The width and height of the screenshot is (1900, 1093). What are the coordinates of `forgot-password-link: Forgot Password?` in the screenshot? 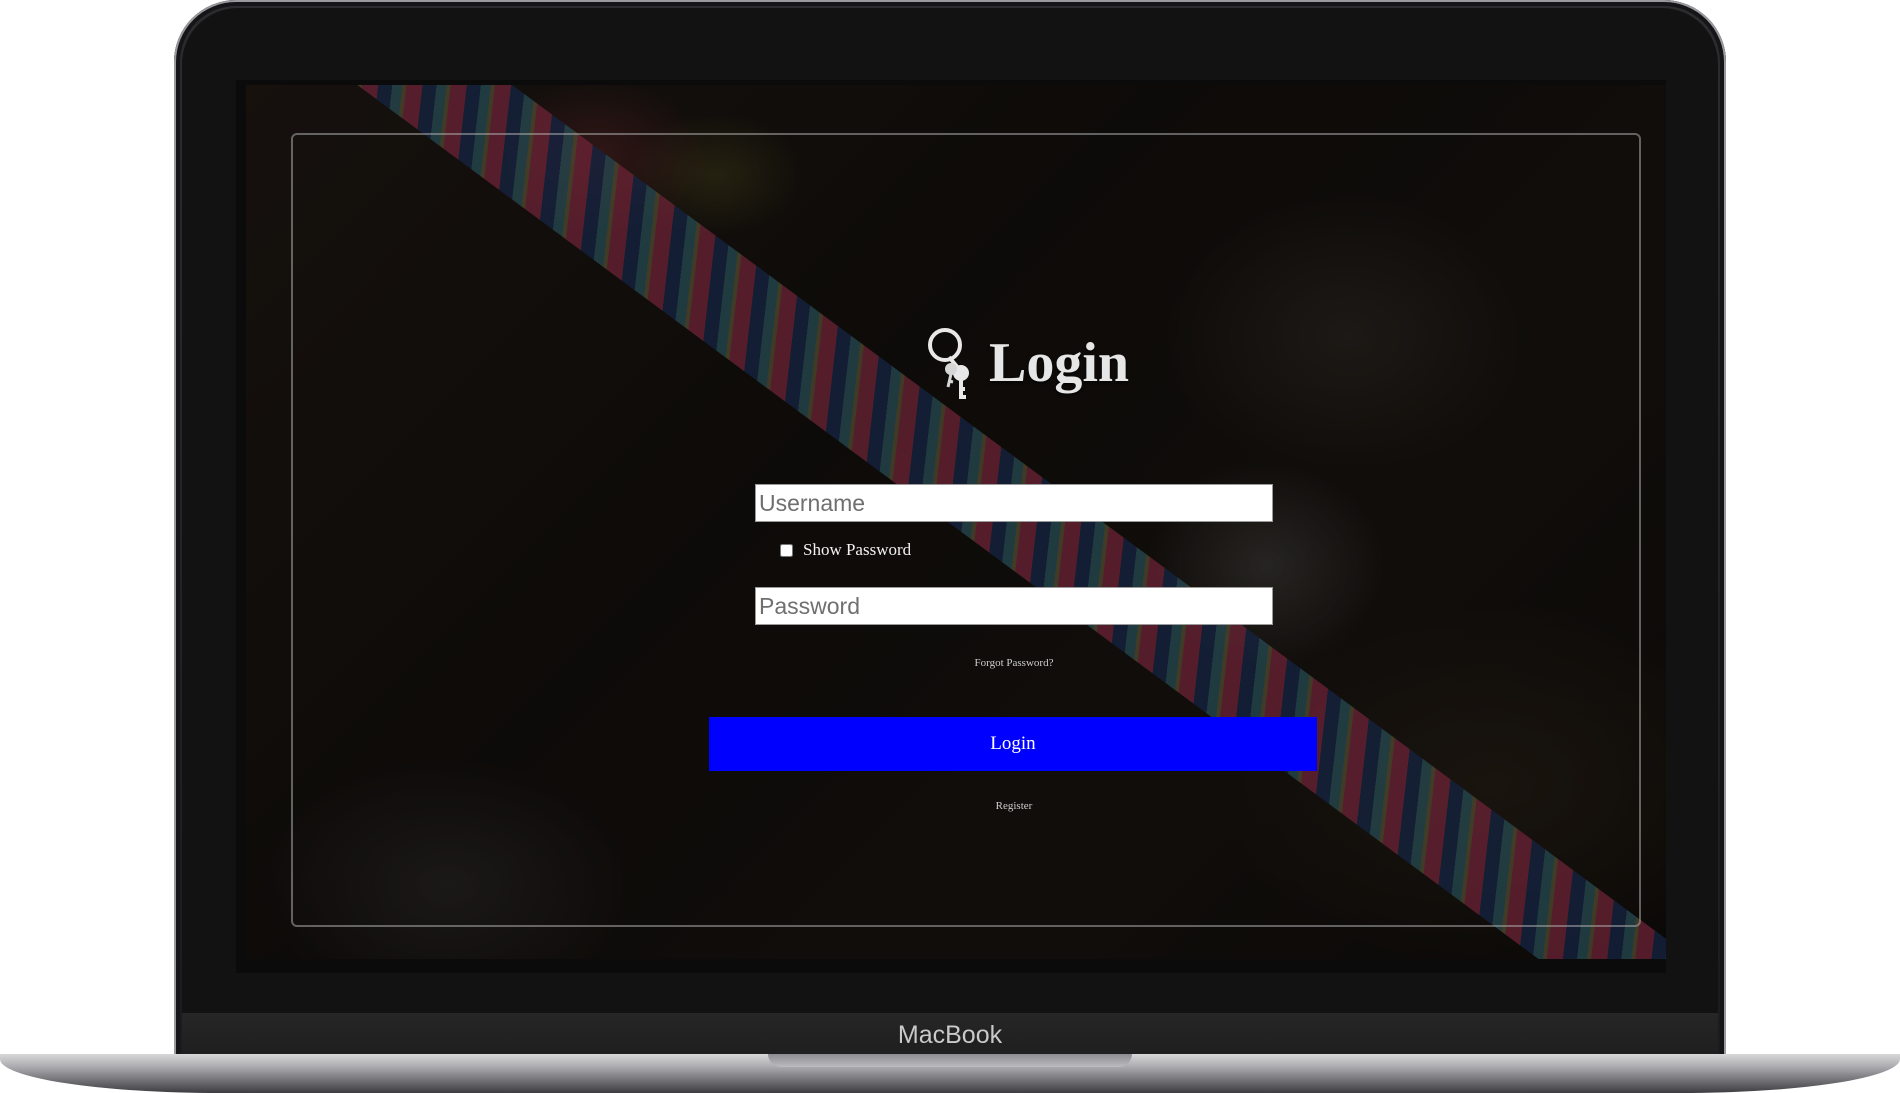 It's located at (1014, 663).